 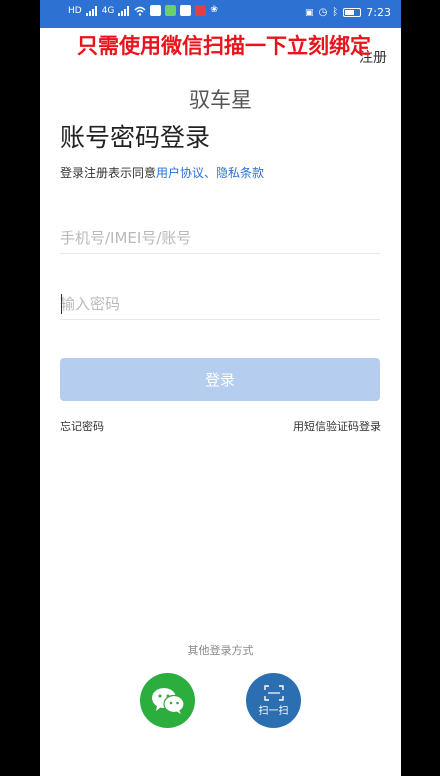 I want to click on photo-icon, so click(x=186, y=10).